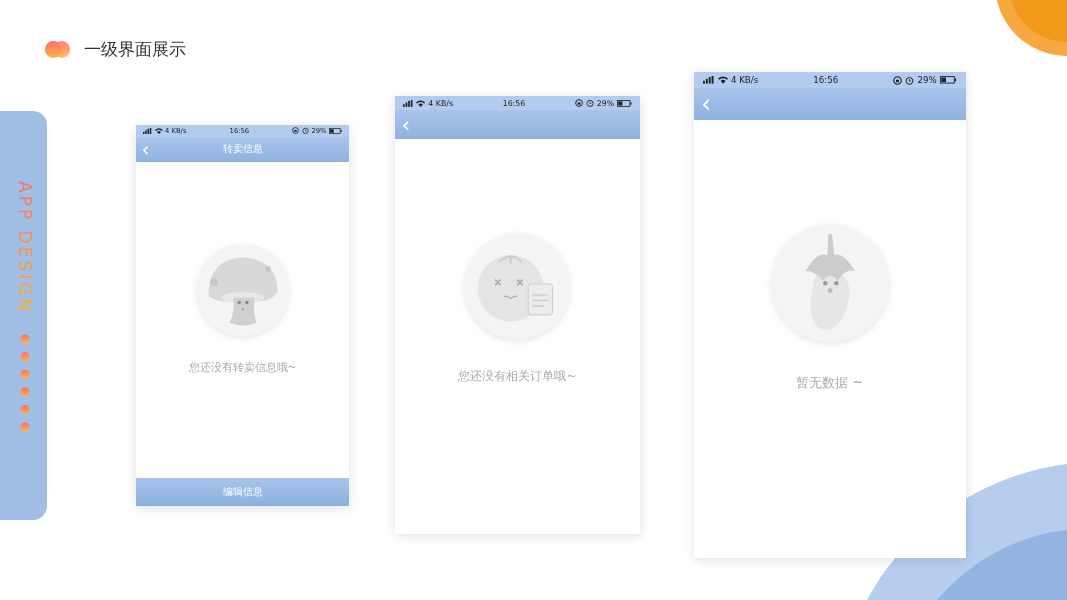  What do you see at coordinates (242, 491) in the screenshot?
I see `edit-button: 编辑信息` at bounding box center [242, 491].